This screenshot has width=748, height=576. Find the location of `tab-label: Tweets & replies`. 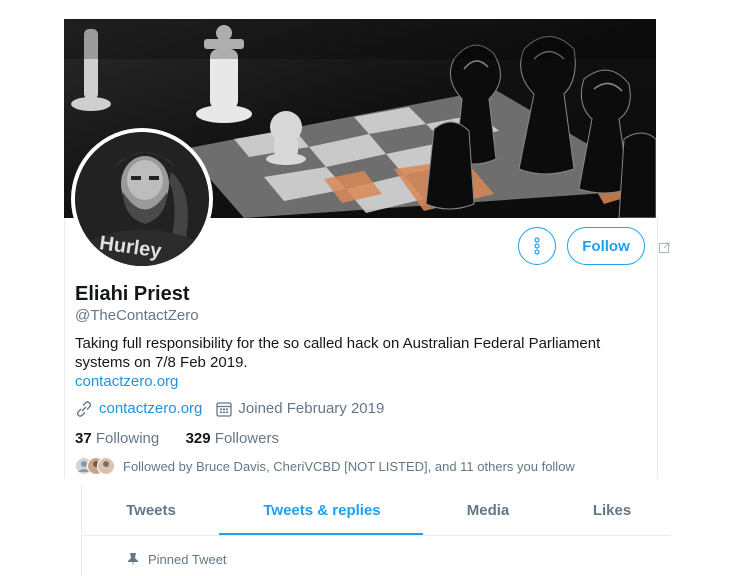

tab-label: Tweets & replies is located at coordinates (322, 510).